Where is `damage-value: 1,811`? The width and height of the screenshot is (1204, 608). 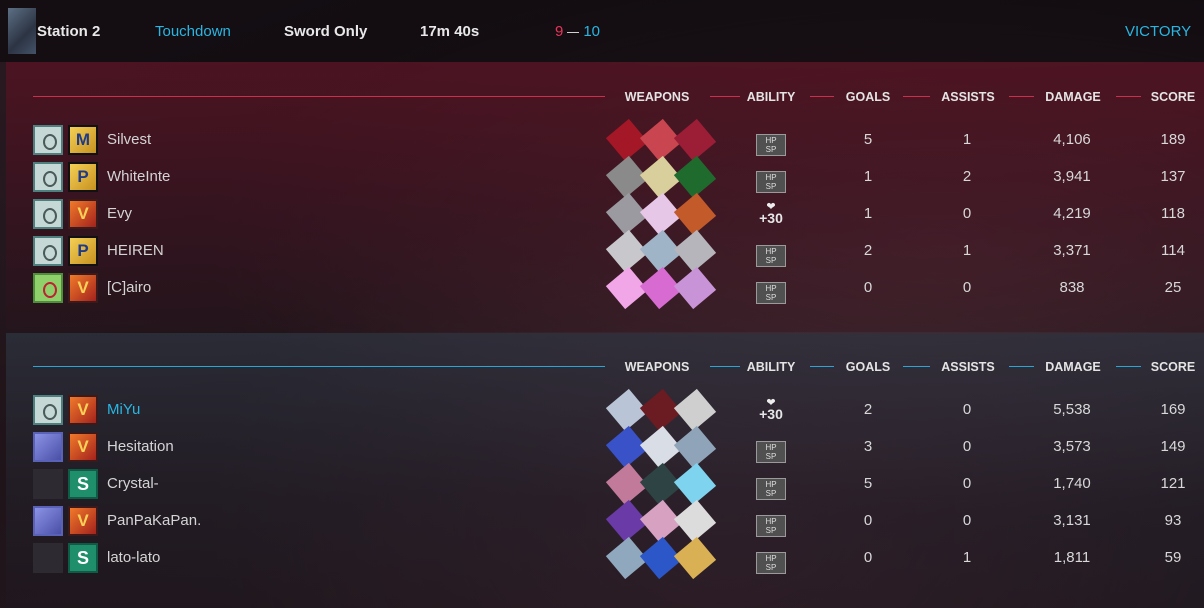 damage-value: 1,811 is located at coordinates (1072, 557).